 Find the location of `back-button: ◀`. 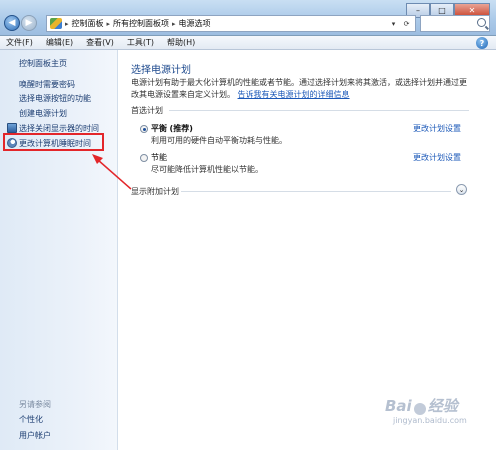

back-button: ◀ is located at coordinates (12, 23).